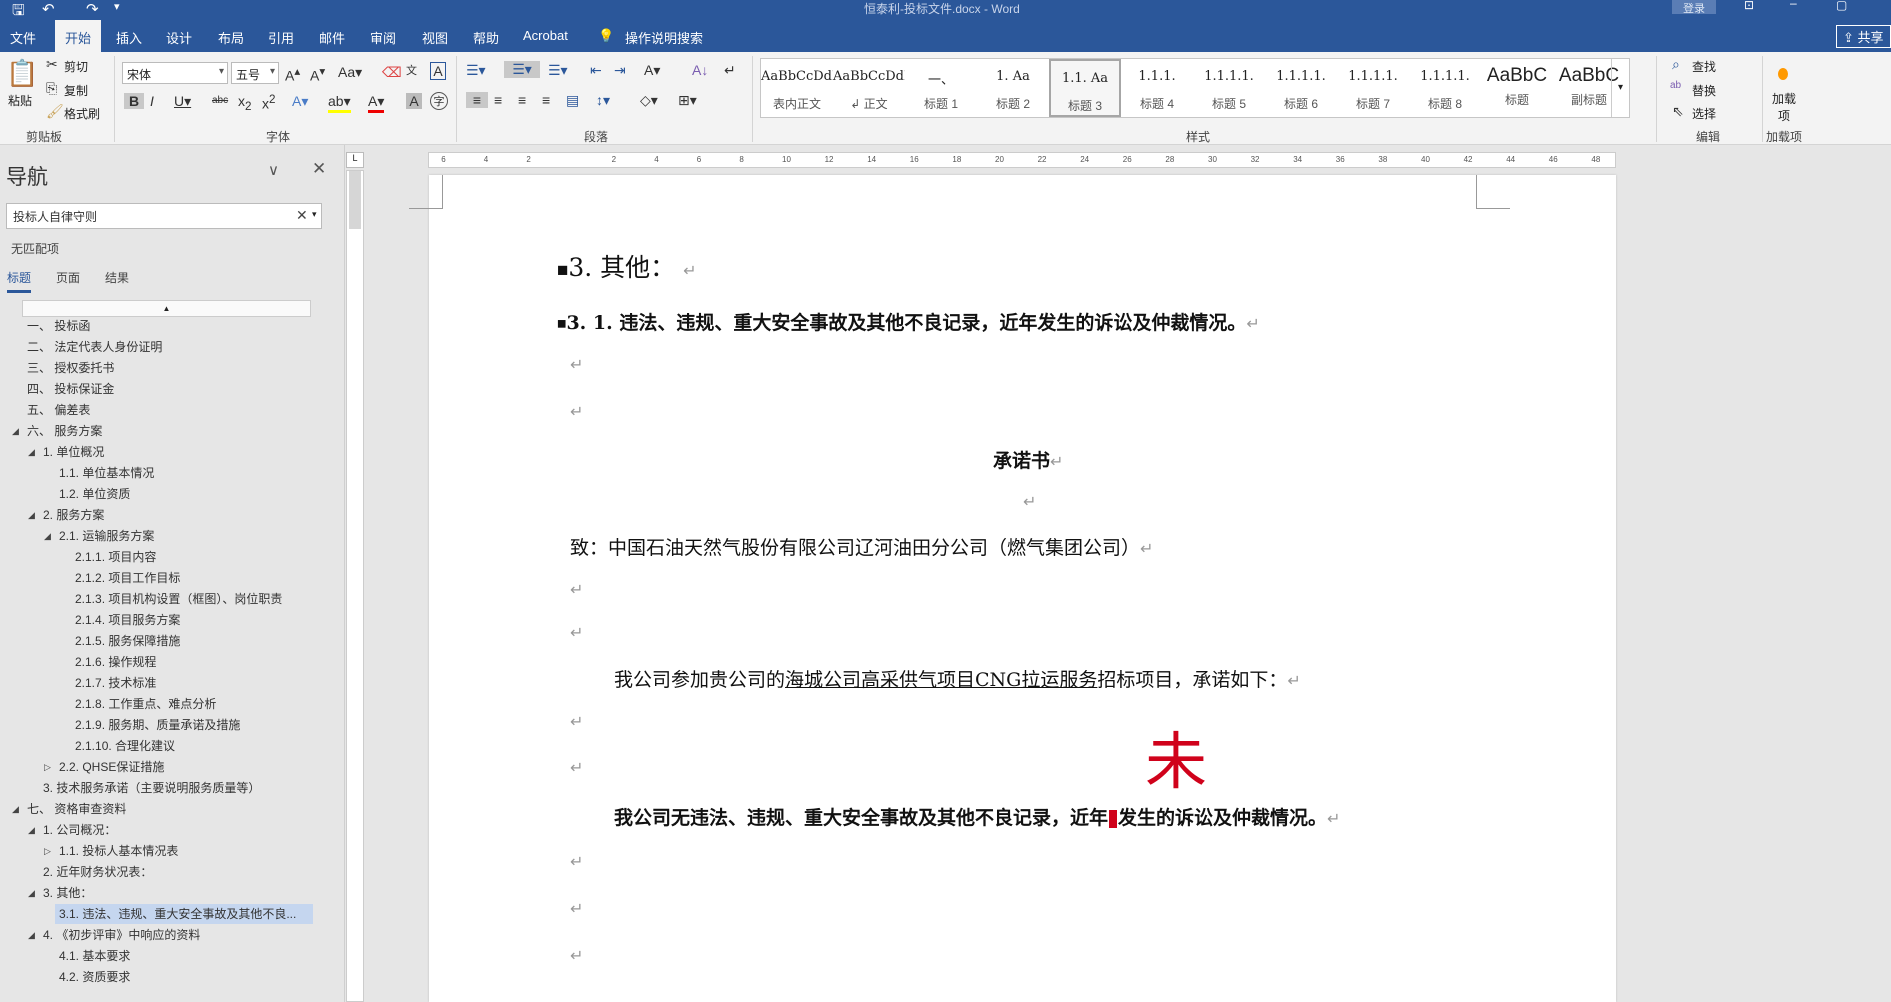  I want to click on nav-heading-item: 一、 投标函, so click(58, 326).